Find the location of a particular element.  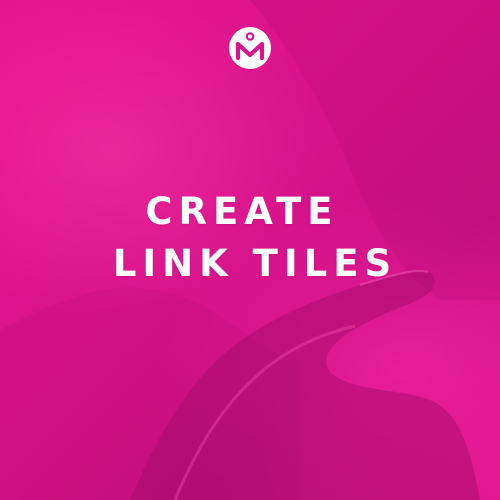

headline-line-2: LINK TILES is located at coordinates (255, 263).